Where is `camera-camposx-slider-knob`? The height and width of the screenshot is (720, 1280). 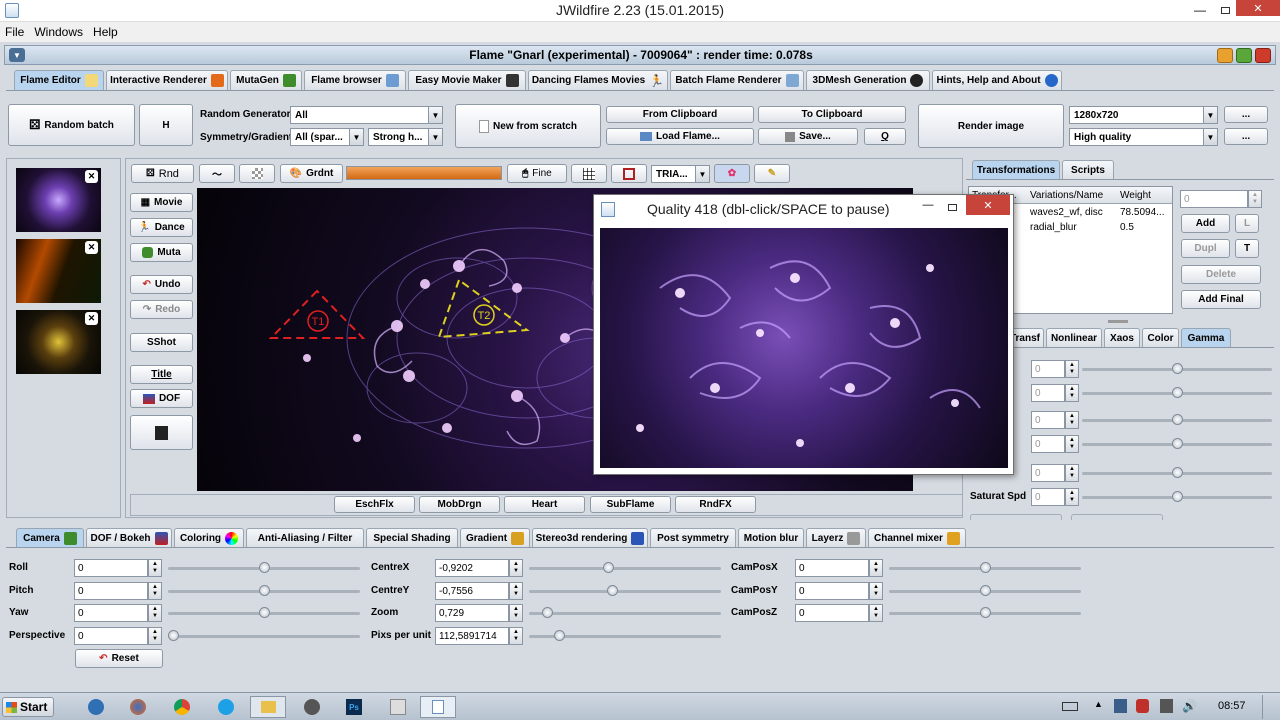 camera-camposx-slider-knob is located at coordinates (985, 567).